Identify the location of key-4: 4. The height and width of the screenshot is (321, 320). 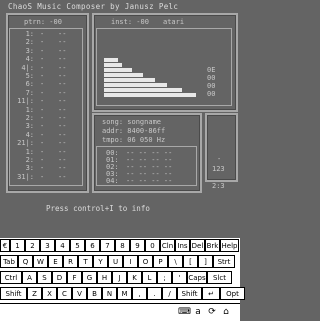
(62, 245).